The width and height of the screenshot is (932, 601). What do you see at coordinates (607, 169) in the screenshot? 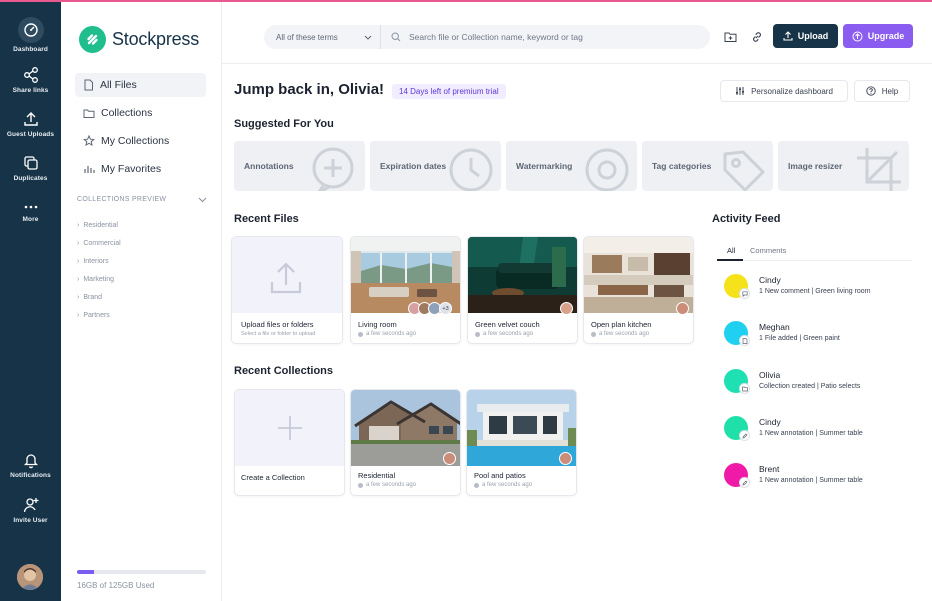
I see `watermark-icon` at bounding box center [607, 169].